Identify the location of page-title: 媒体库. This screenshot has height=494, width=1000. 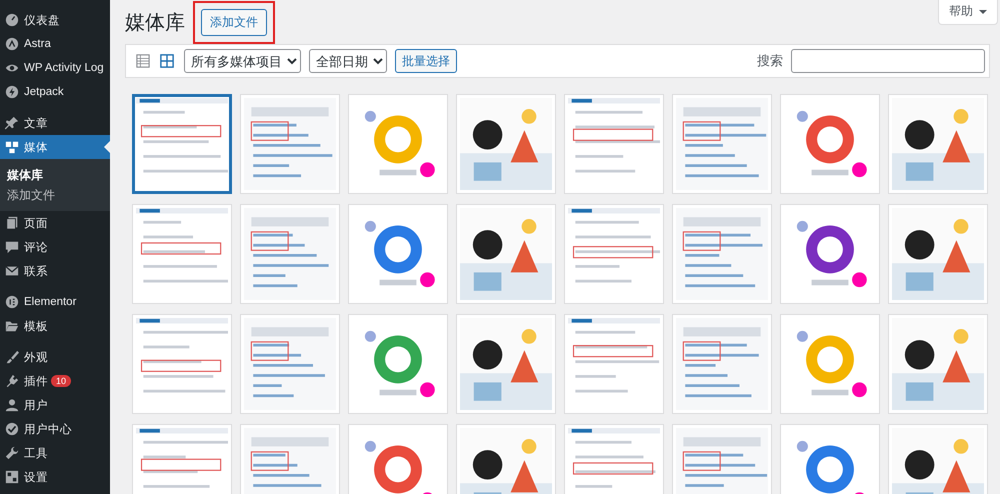
(155, 23).